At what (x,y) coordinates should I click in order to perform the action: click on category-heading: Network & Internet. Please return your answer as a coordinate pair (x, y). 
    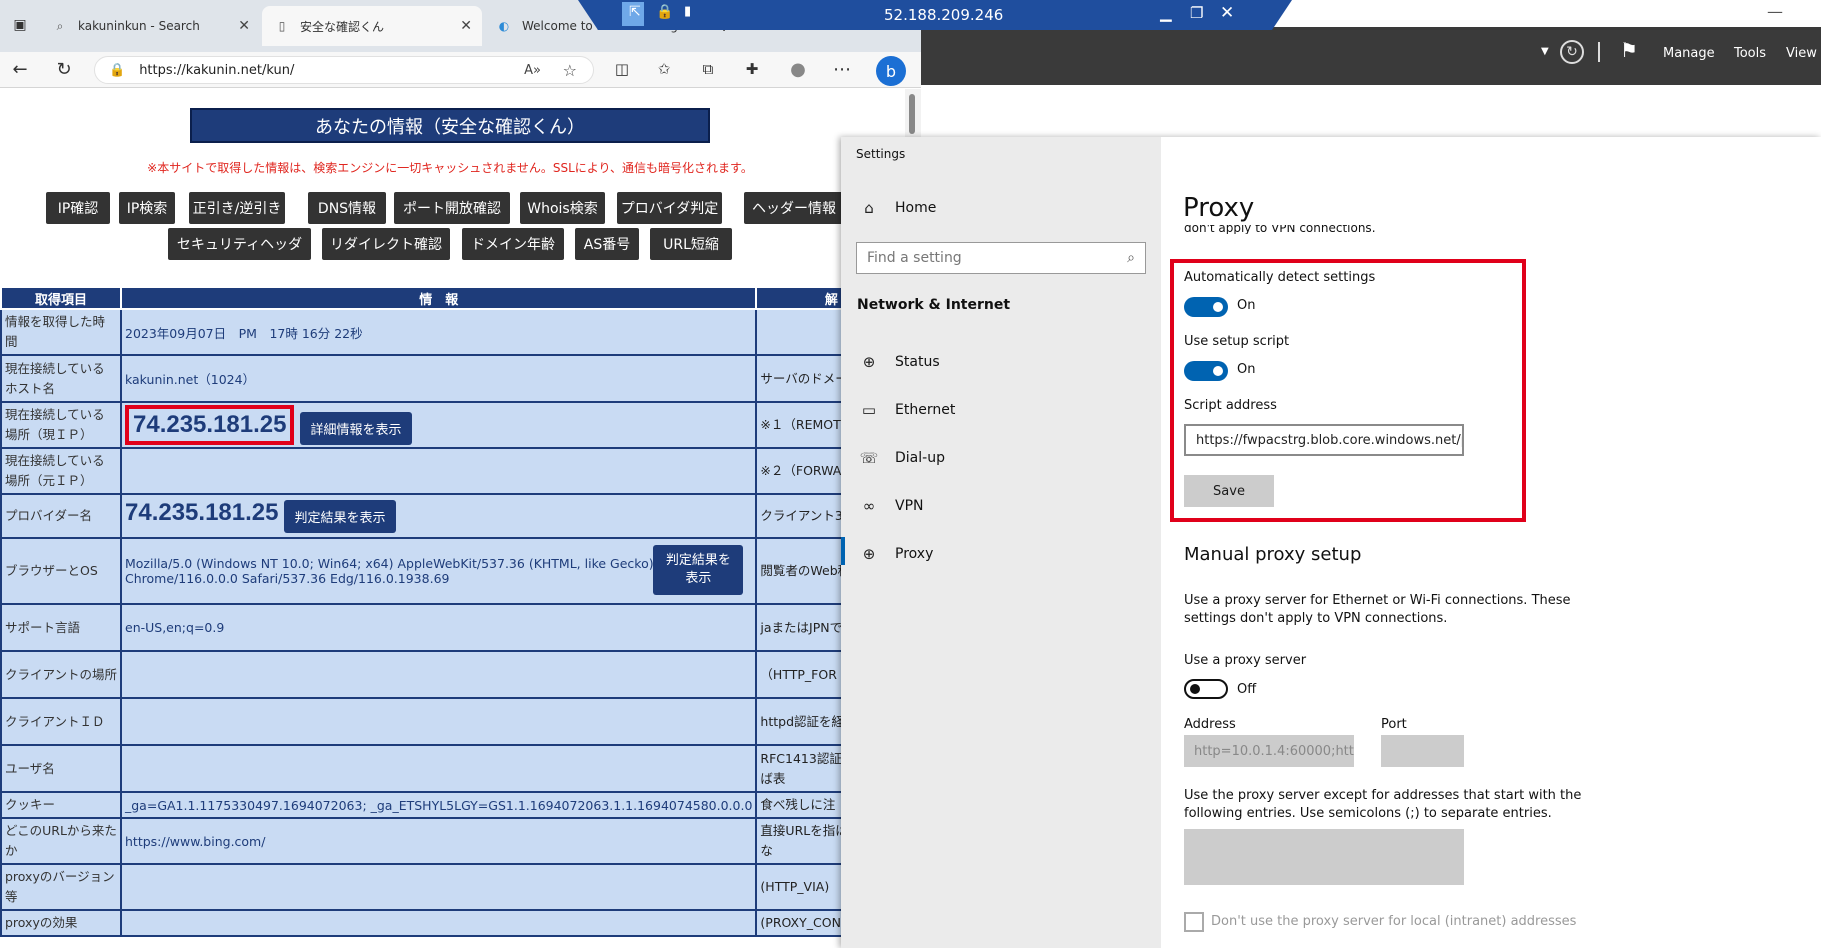
    Looking at the image, I should click on (934, 305).